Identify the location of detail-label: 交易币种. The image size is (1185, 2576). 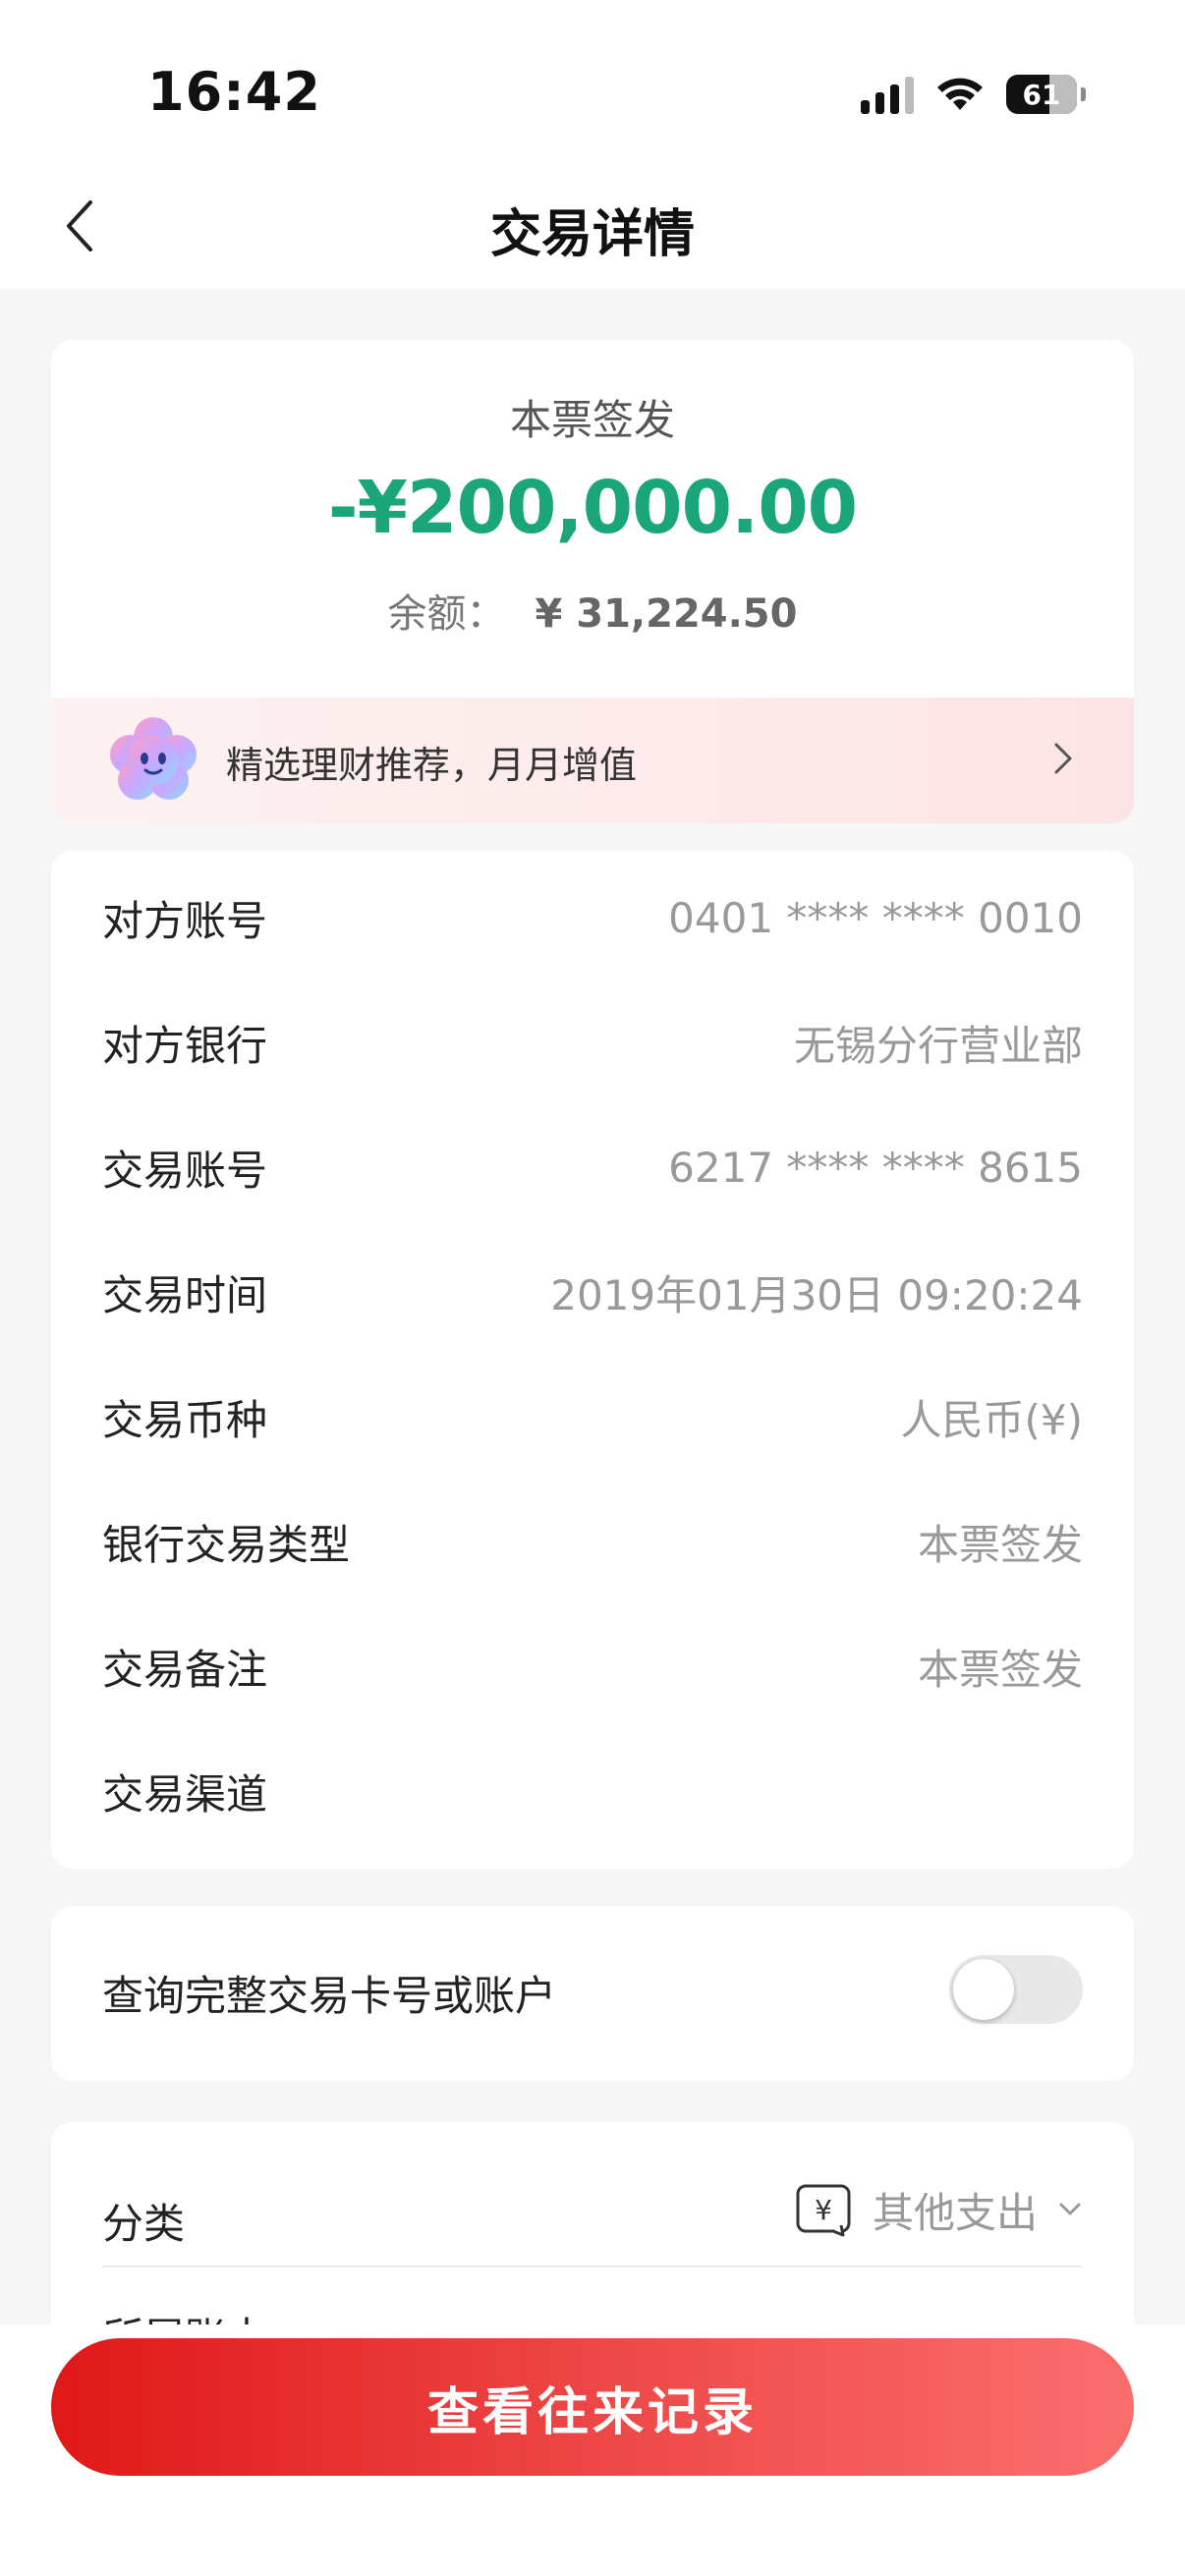
(185, 1419).